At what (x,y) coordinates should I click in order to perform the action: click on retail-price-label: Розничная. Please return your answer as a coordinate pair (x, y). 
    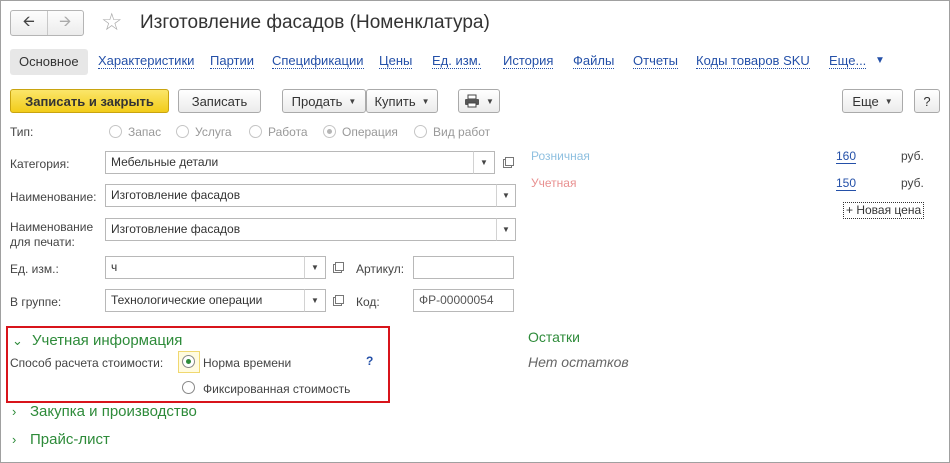
    Looking at the image, I should click on (560, 156).